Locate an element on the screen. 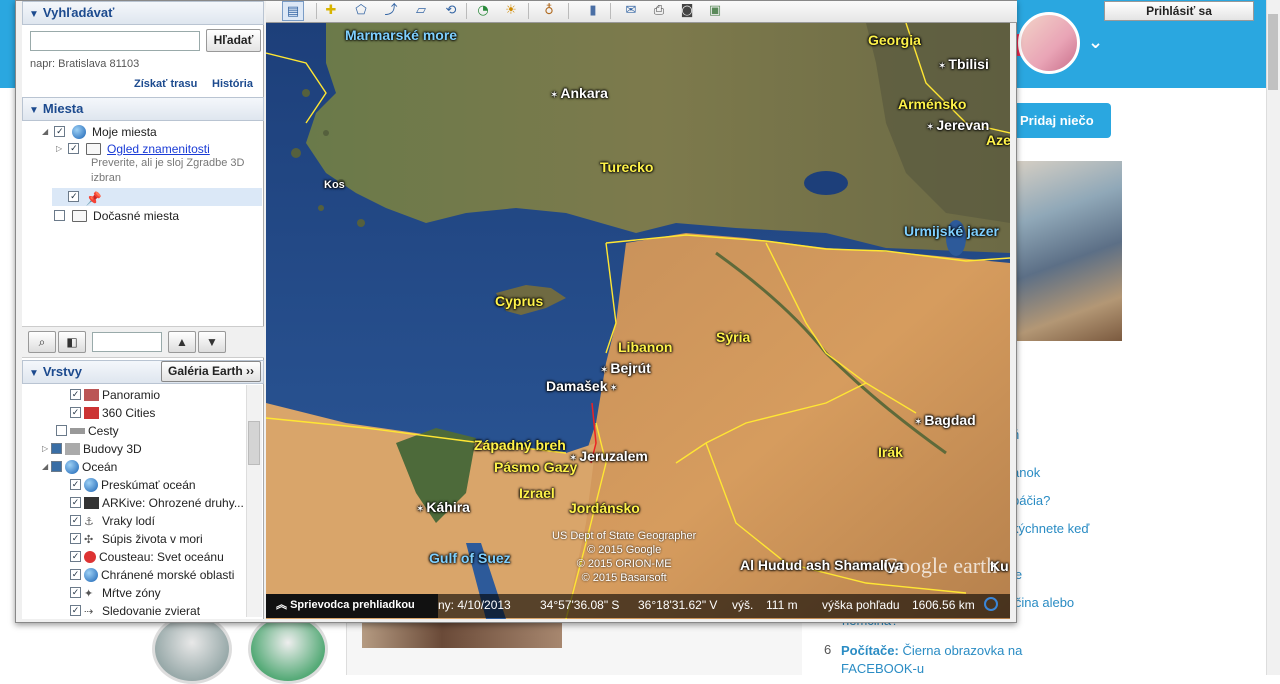  tour-guide-button: ︽ Sprievodca prehliadkou is located at coordinates (352, 606).